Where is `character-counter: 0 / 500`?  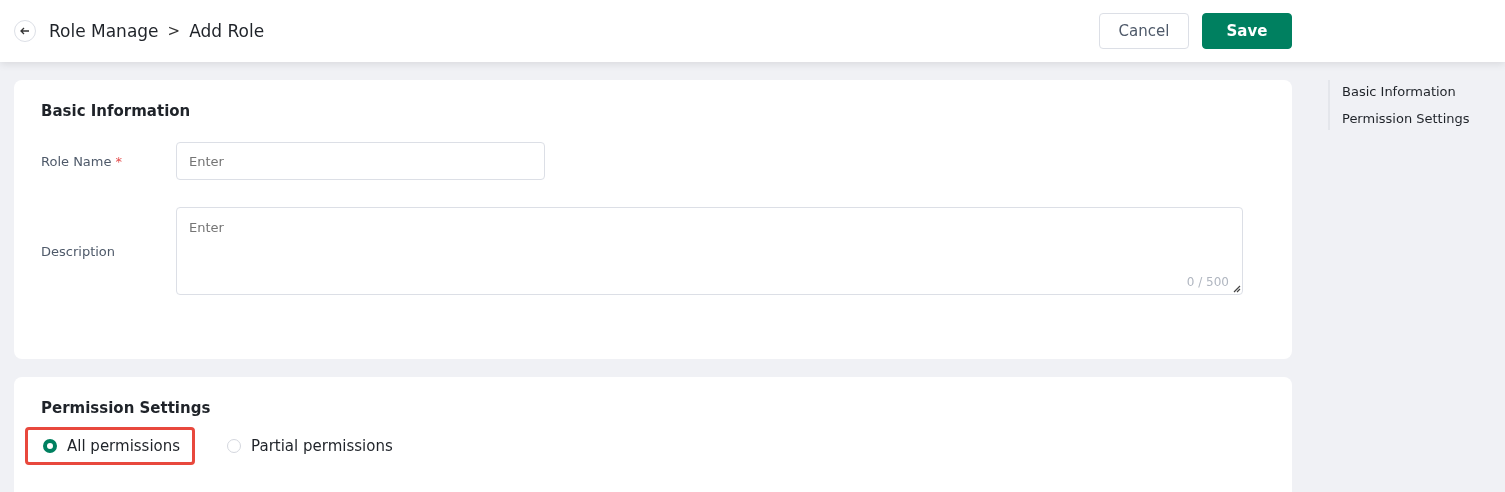 character-counter: 0 / 500 is located at coordinates (1207, 282).